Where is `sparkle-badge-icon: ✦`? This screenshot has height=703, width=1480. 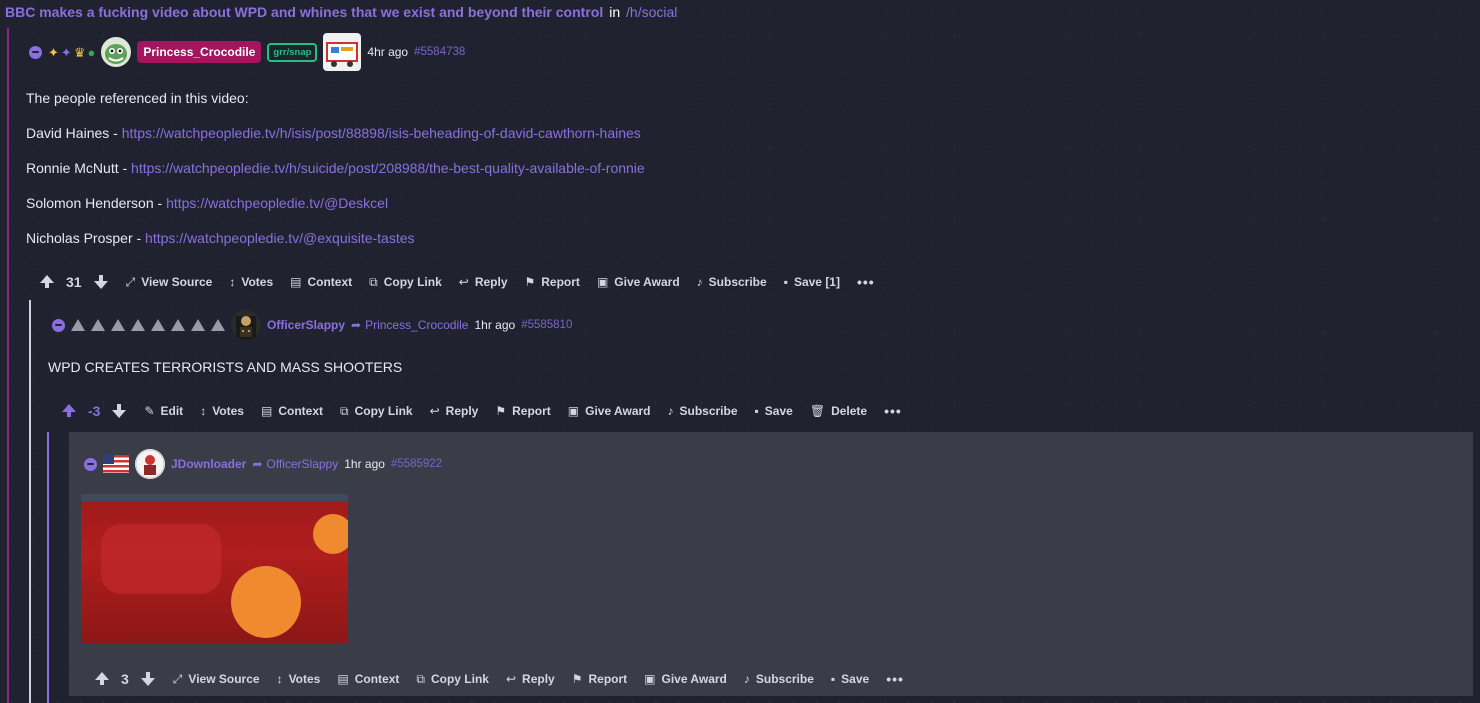 sparkle-badge-icon: ✦ is located at coordinates (66, 52).